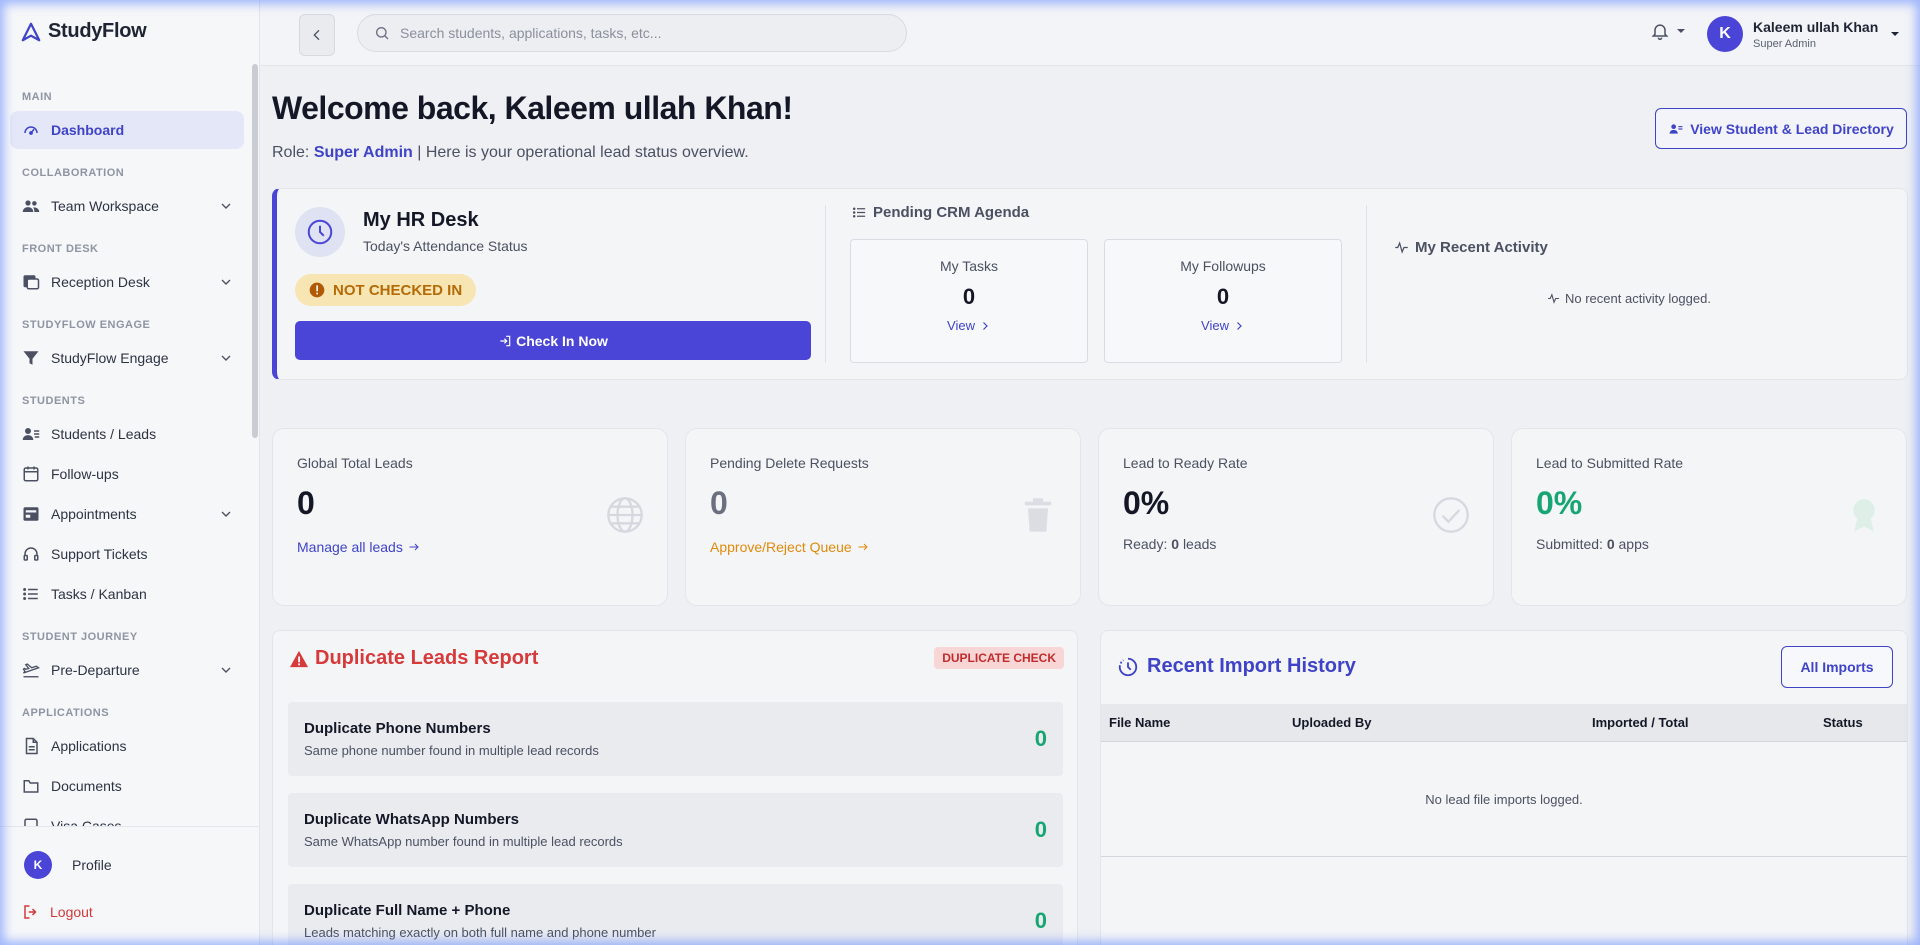  What do you see at coordinates (127, 130) in the screenshot?
I see `sidebar-item-dashboard: Dashboard` at bounding box center [127, 130].